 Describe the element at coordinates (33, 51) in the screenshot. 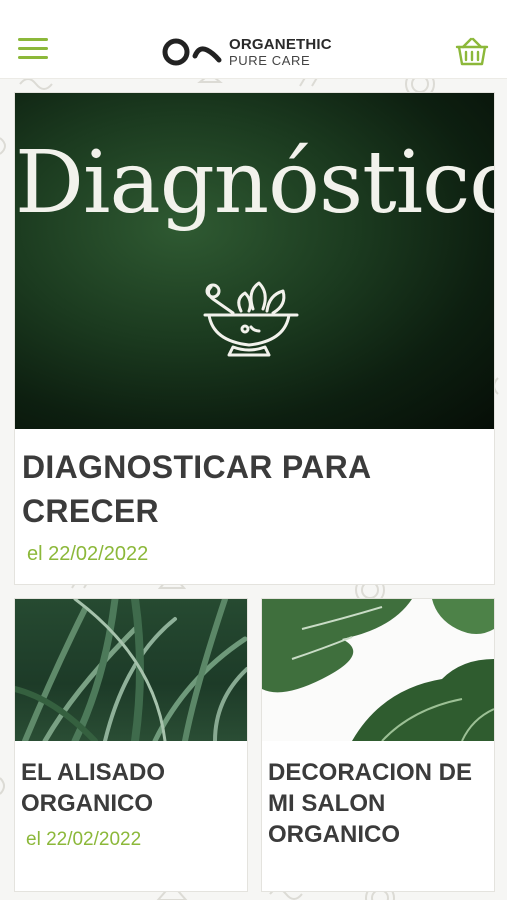

I see `hamburger-menu-icon` at that location.